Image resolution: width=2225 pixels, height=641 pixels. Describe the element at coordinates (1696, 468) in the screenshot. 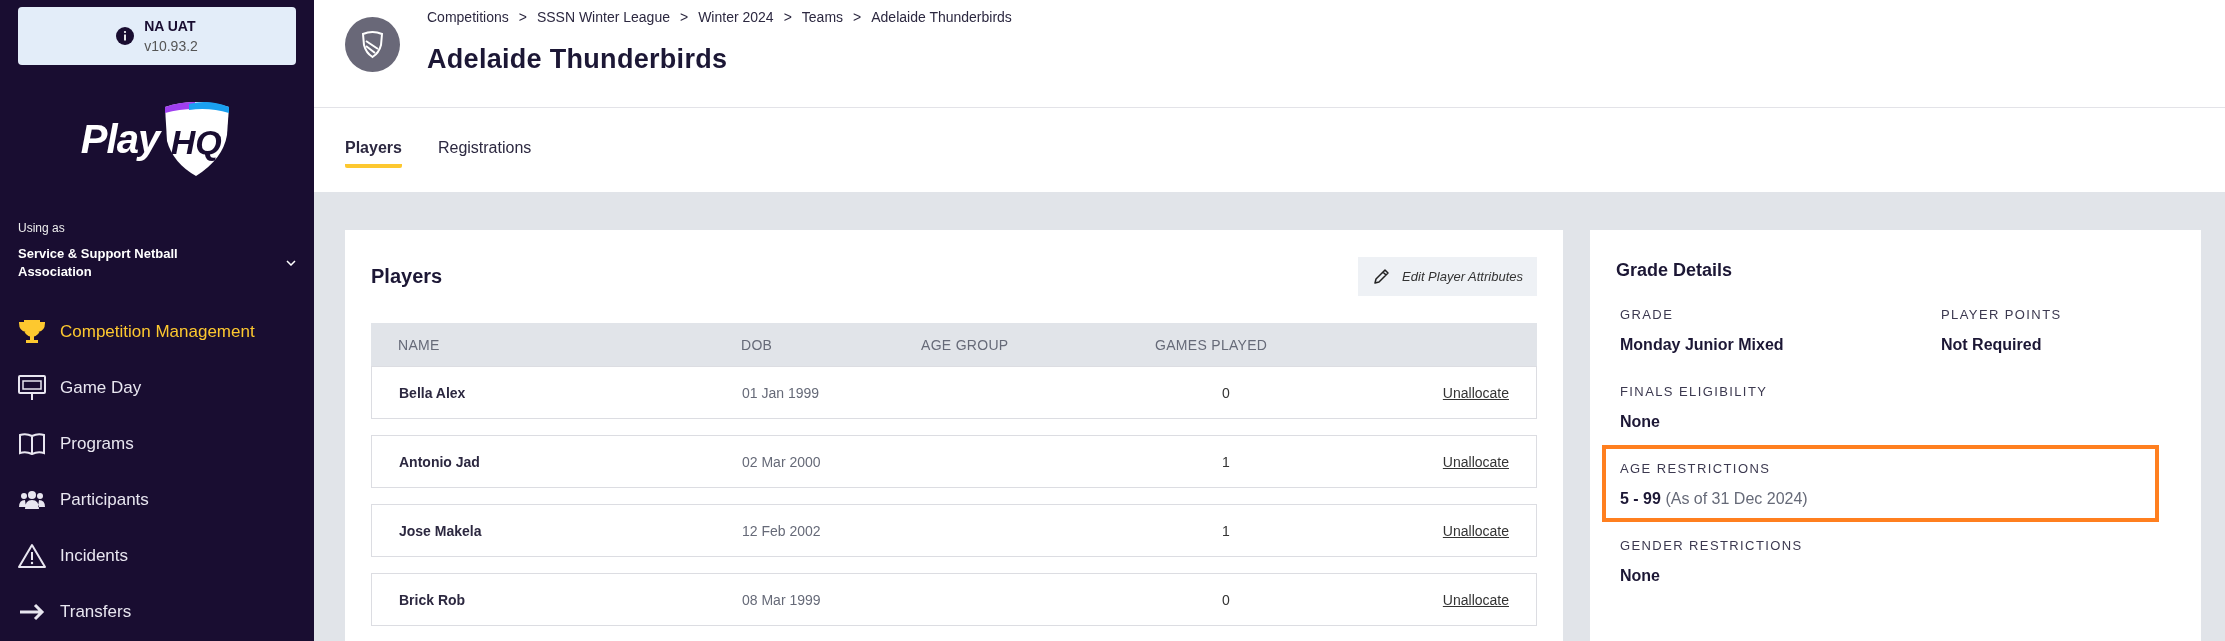

I see `field-label: AGE RESTRICTIONS` at that location.